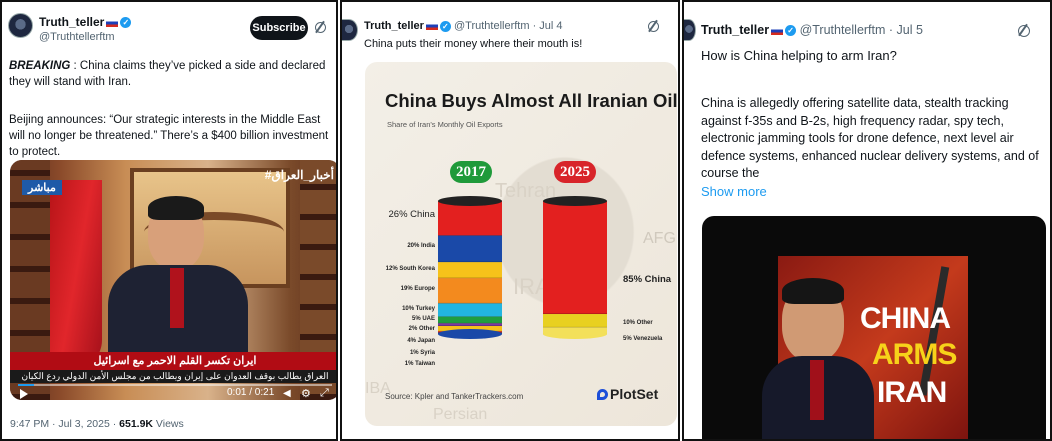 The image size is (1052, 441). What do you see at coordinates (175, 385) in the screenshot?
I see `progress-track` at bounding box center [175, 385].